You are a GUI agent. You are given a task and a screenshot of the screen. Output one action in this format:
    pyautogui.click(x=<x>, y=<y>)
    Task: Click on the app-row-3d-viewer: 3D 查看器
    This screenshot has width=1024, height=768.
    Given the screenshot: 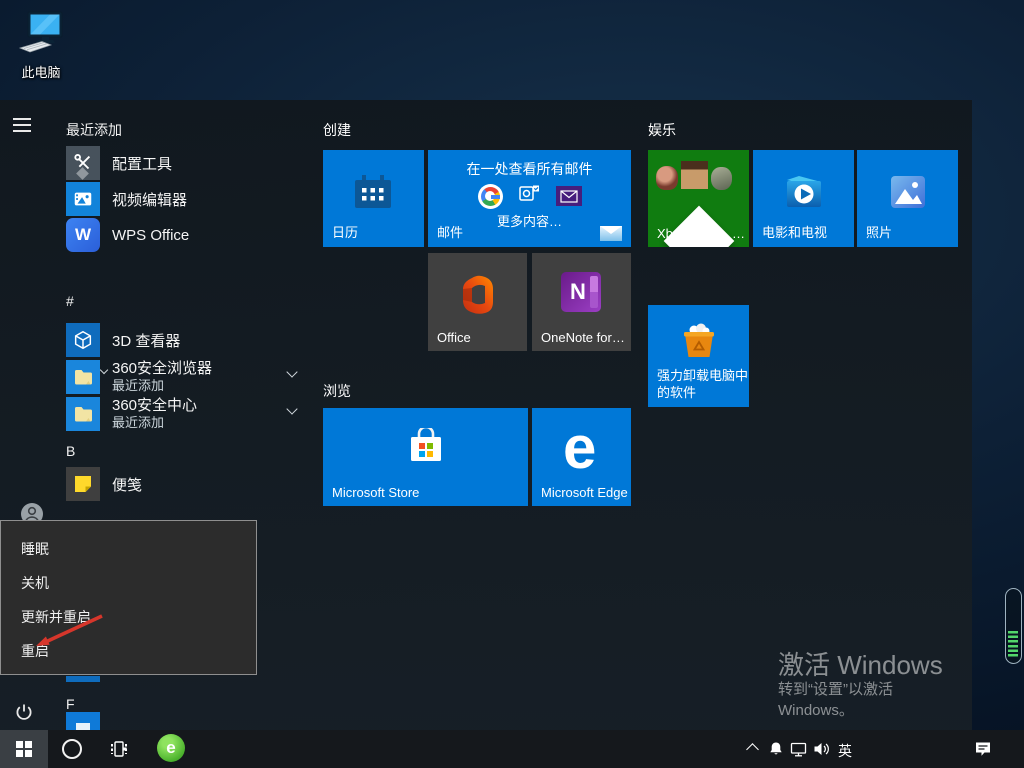 What is the action you would take?
    pyautogui.click(x=123, y=340)
    